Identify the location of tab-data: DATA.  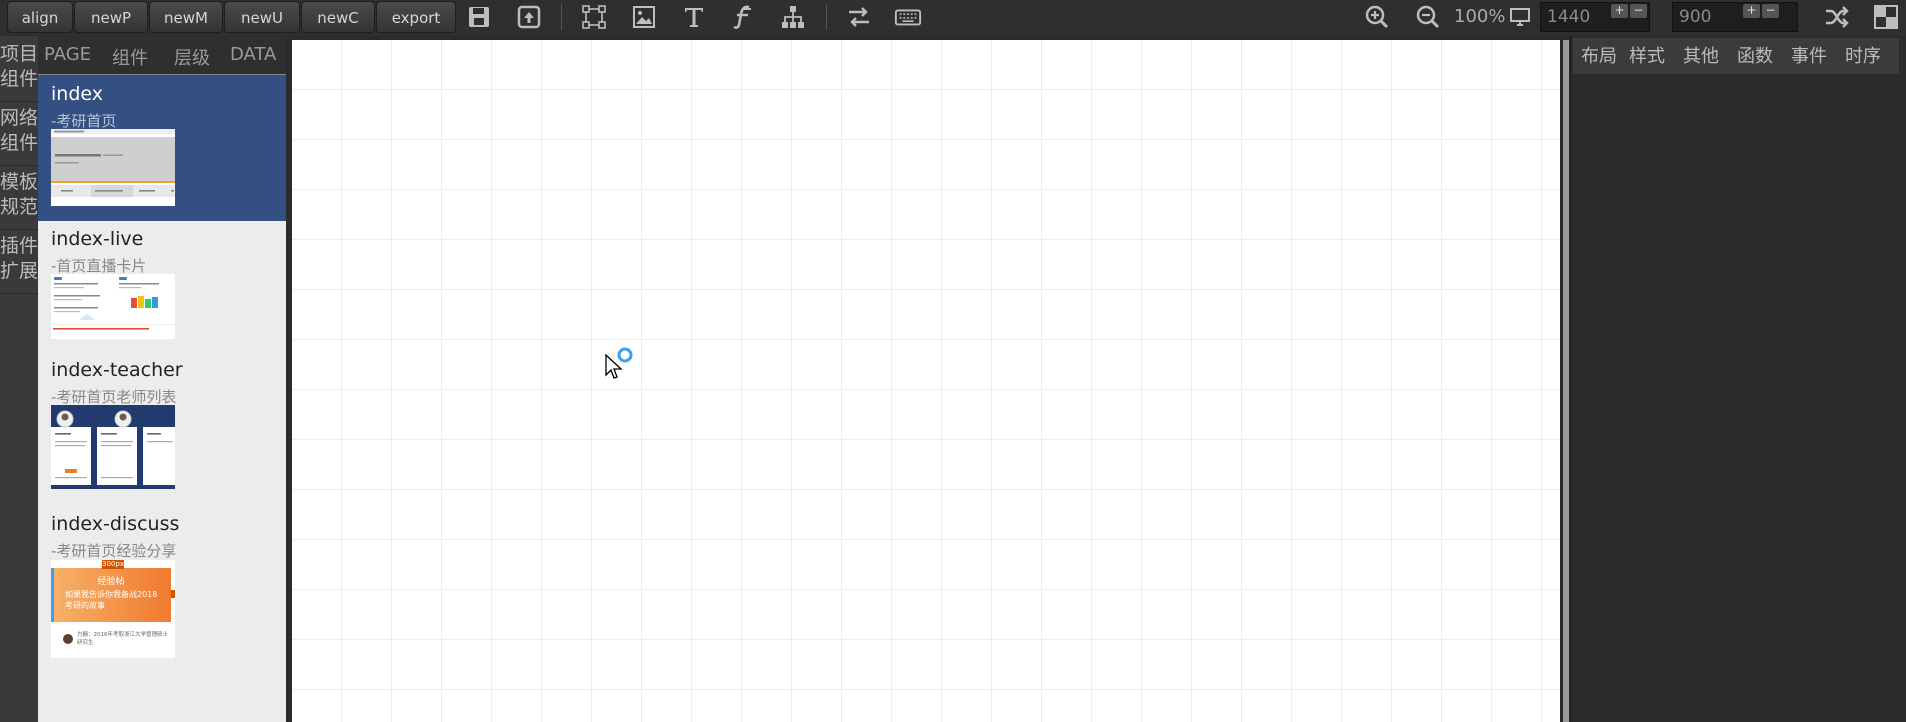
(253, 54).